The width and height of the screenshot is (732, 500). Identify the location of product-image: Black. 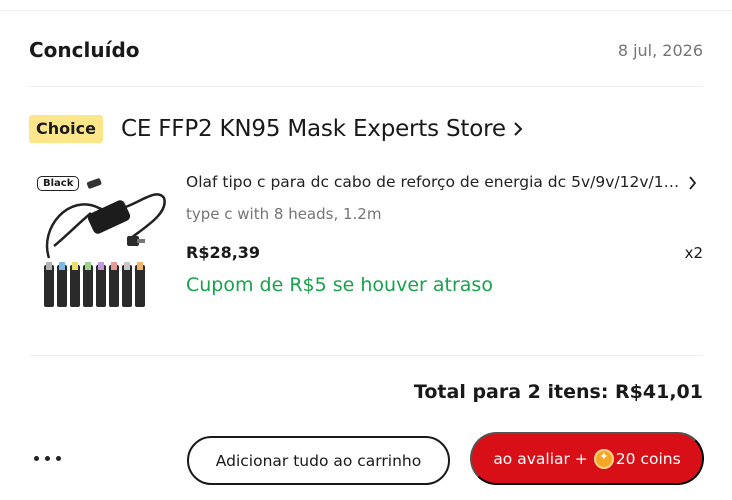
(101, 240).